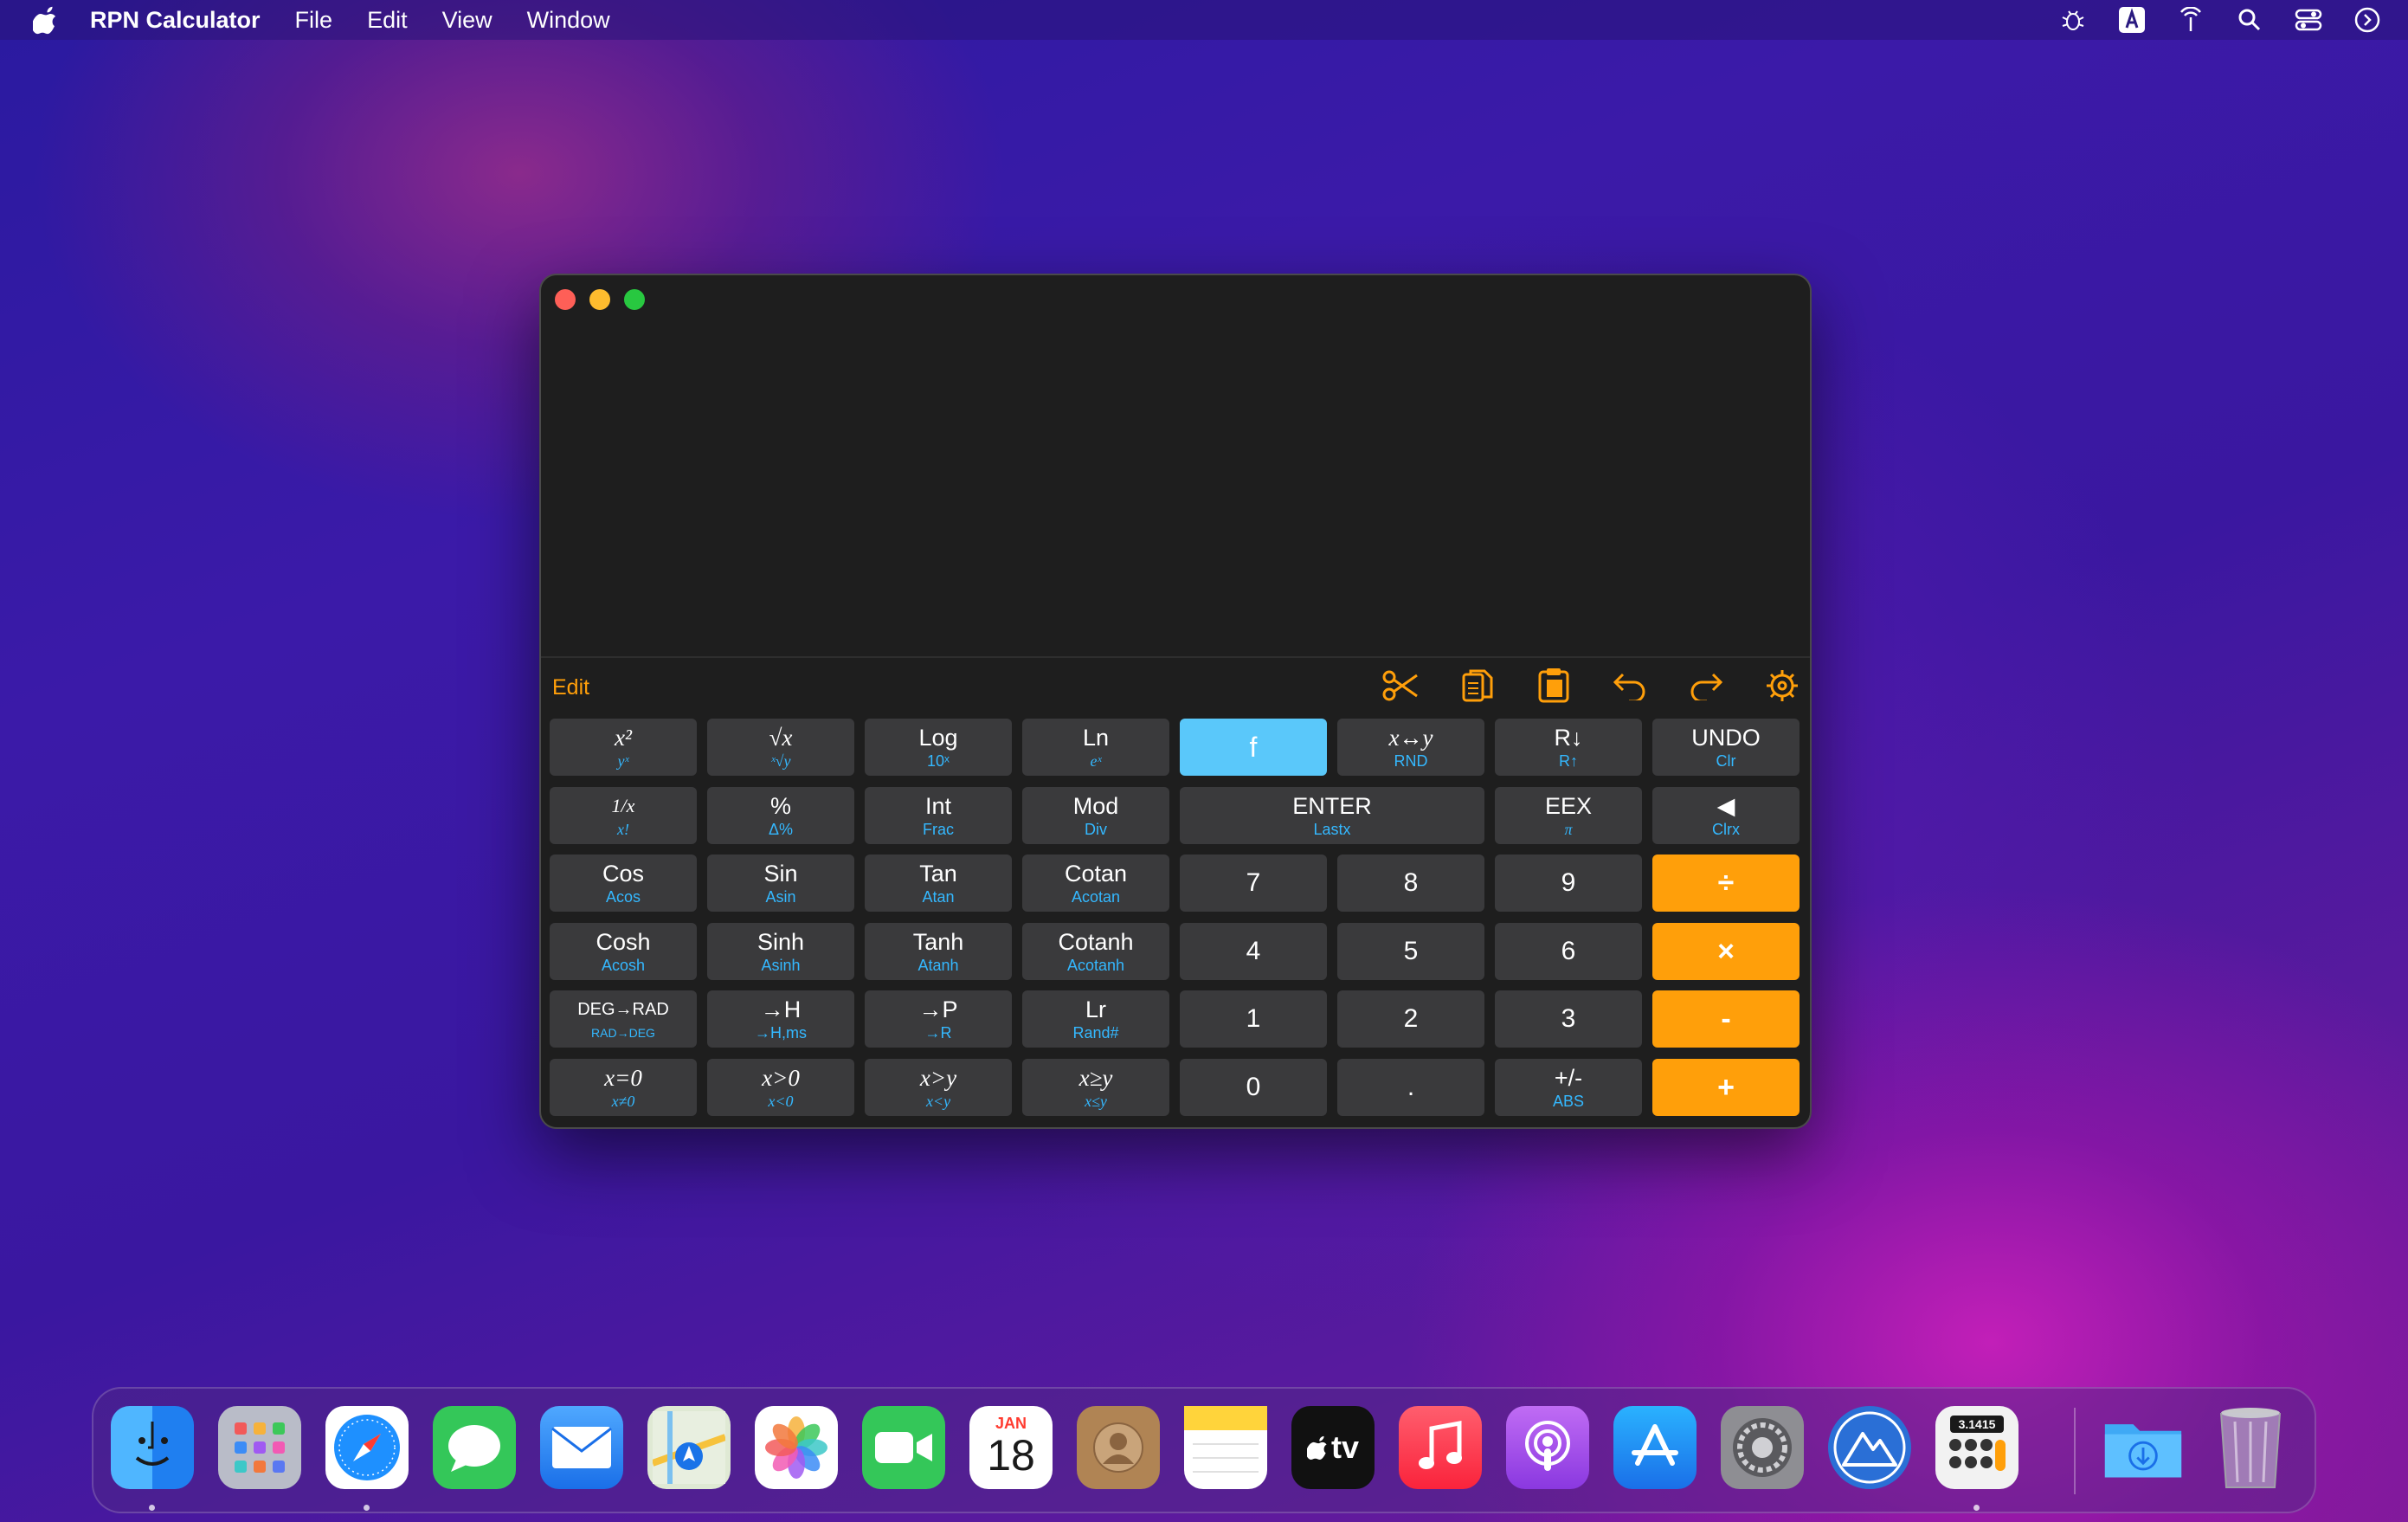  Describe the element at coordinates (1568, 883) in the screenshot. I see `key-9: 9` at that location.